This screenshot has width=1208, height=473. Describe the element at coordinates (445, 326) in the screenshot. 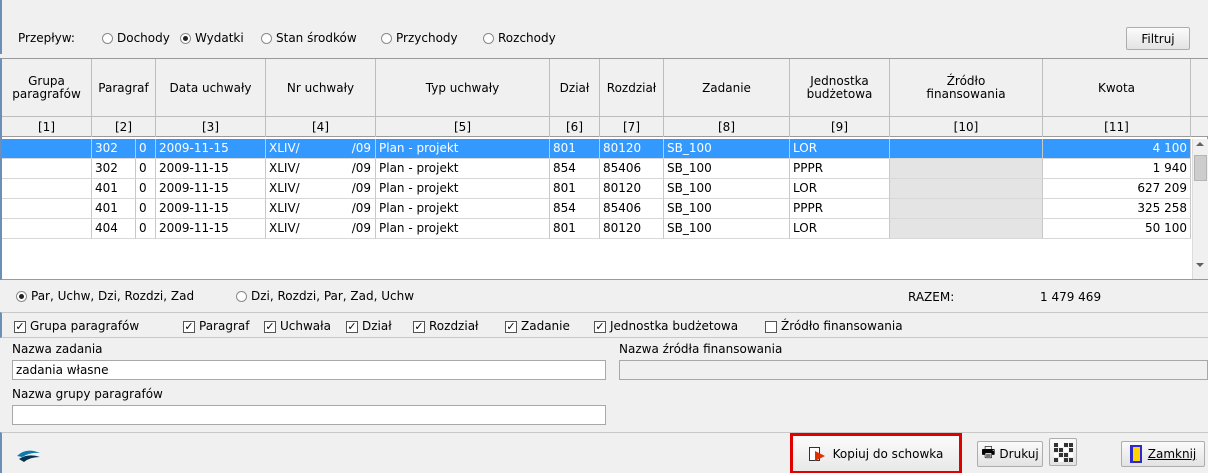

I see `checkbox-rozdzial: ✓ Rozdział` at that location.